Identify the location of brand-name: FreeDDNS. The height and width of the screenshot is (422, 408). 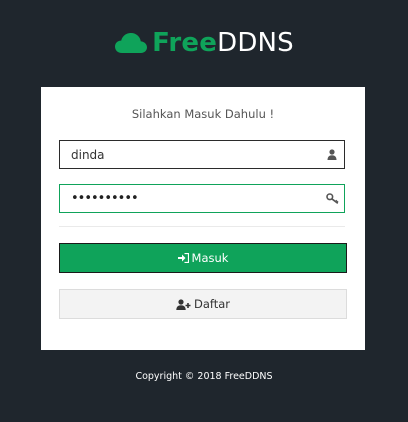
(223, 43).